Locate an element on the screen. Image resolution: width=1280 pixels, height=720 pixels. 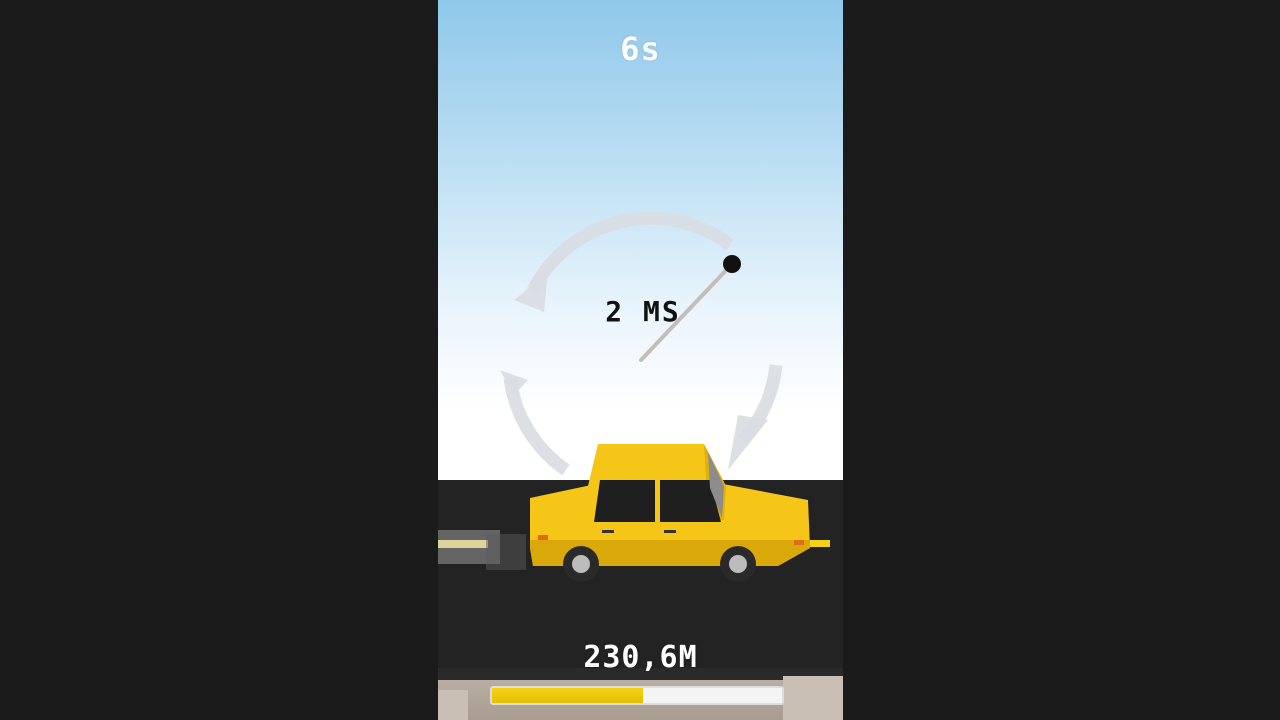
car-wheel-front is located at coordinates (738, 564).